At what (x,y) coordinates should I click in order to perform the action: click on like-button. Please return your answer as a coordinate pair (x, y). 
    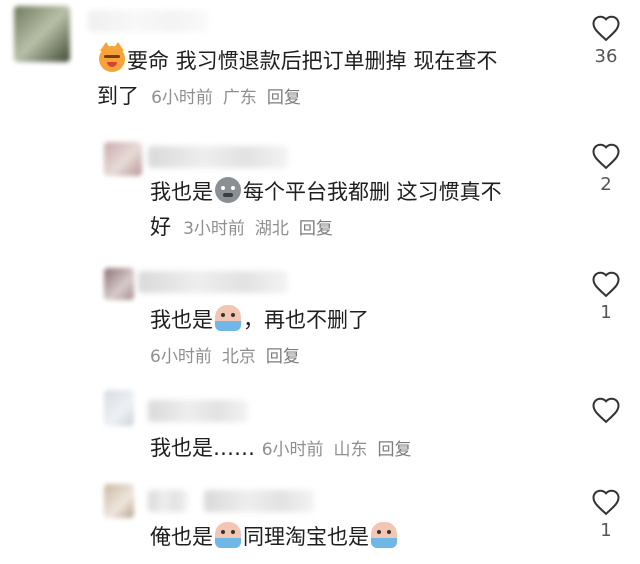
    Looking at the image, I should click on (606, 410).